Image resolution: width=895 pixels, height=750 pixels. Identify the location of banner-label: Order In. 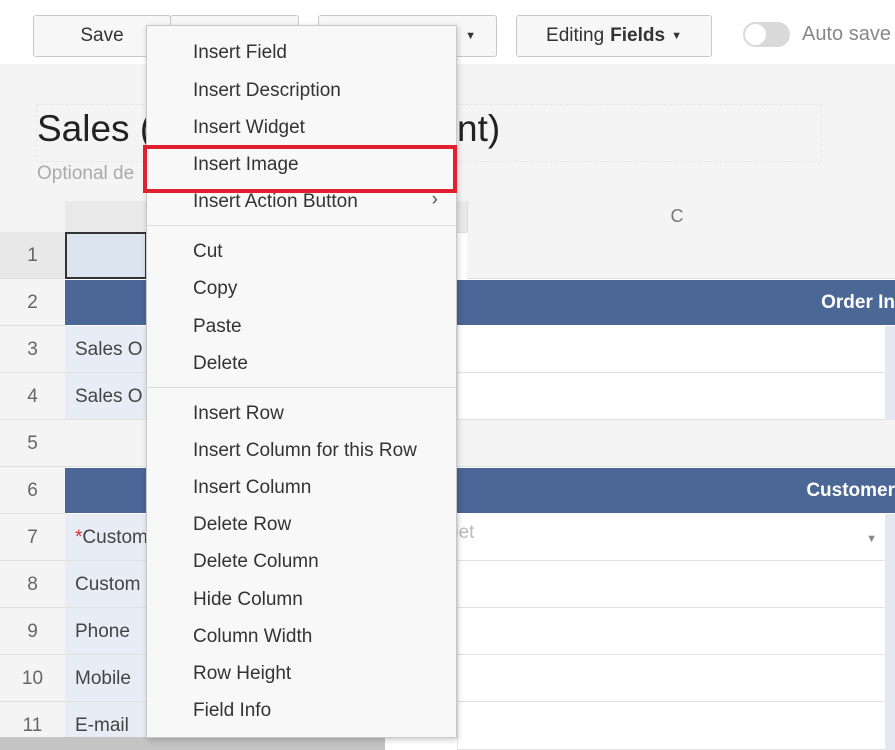
(858, 302).